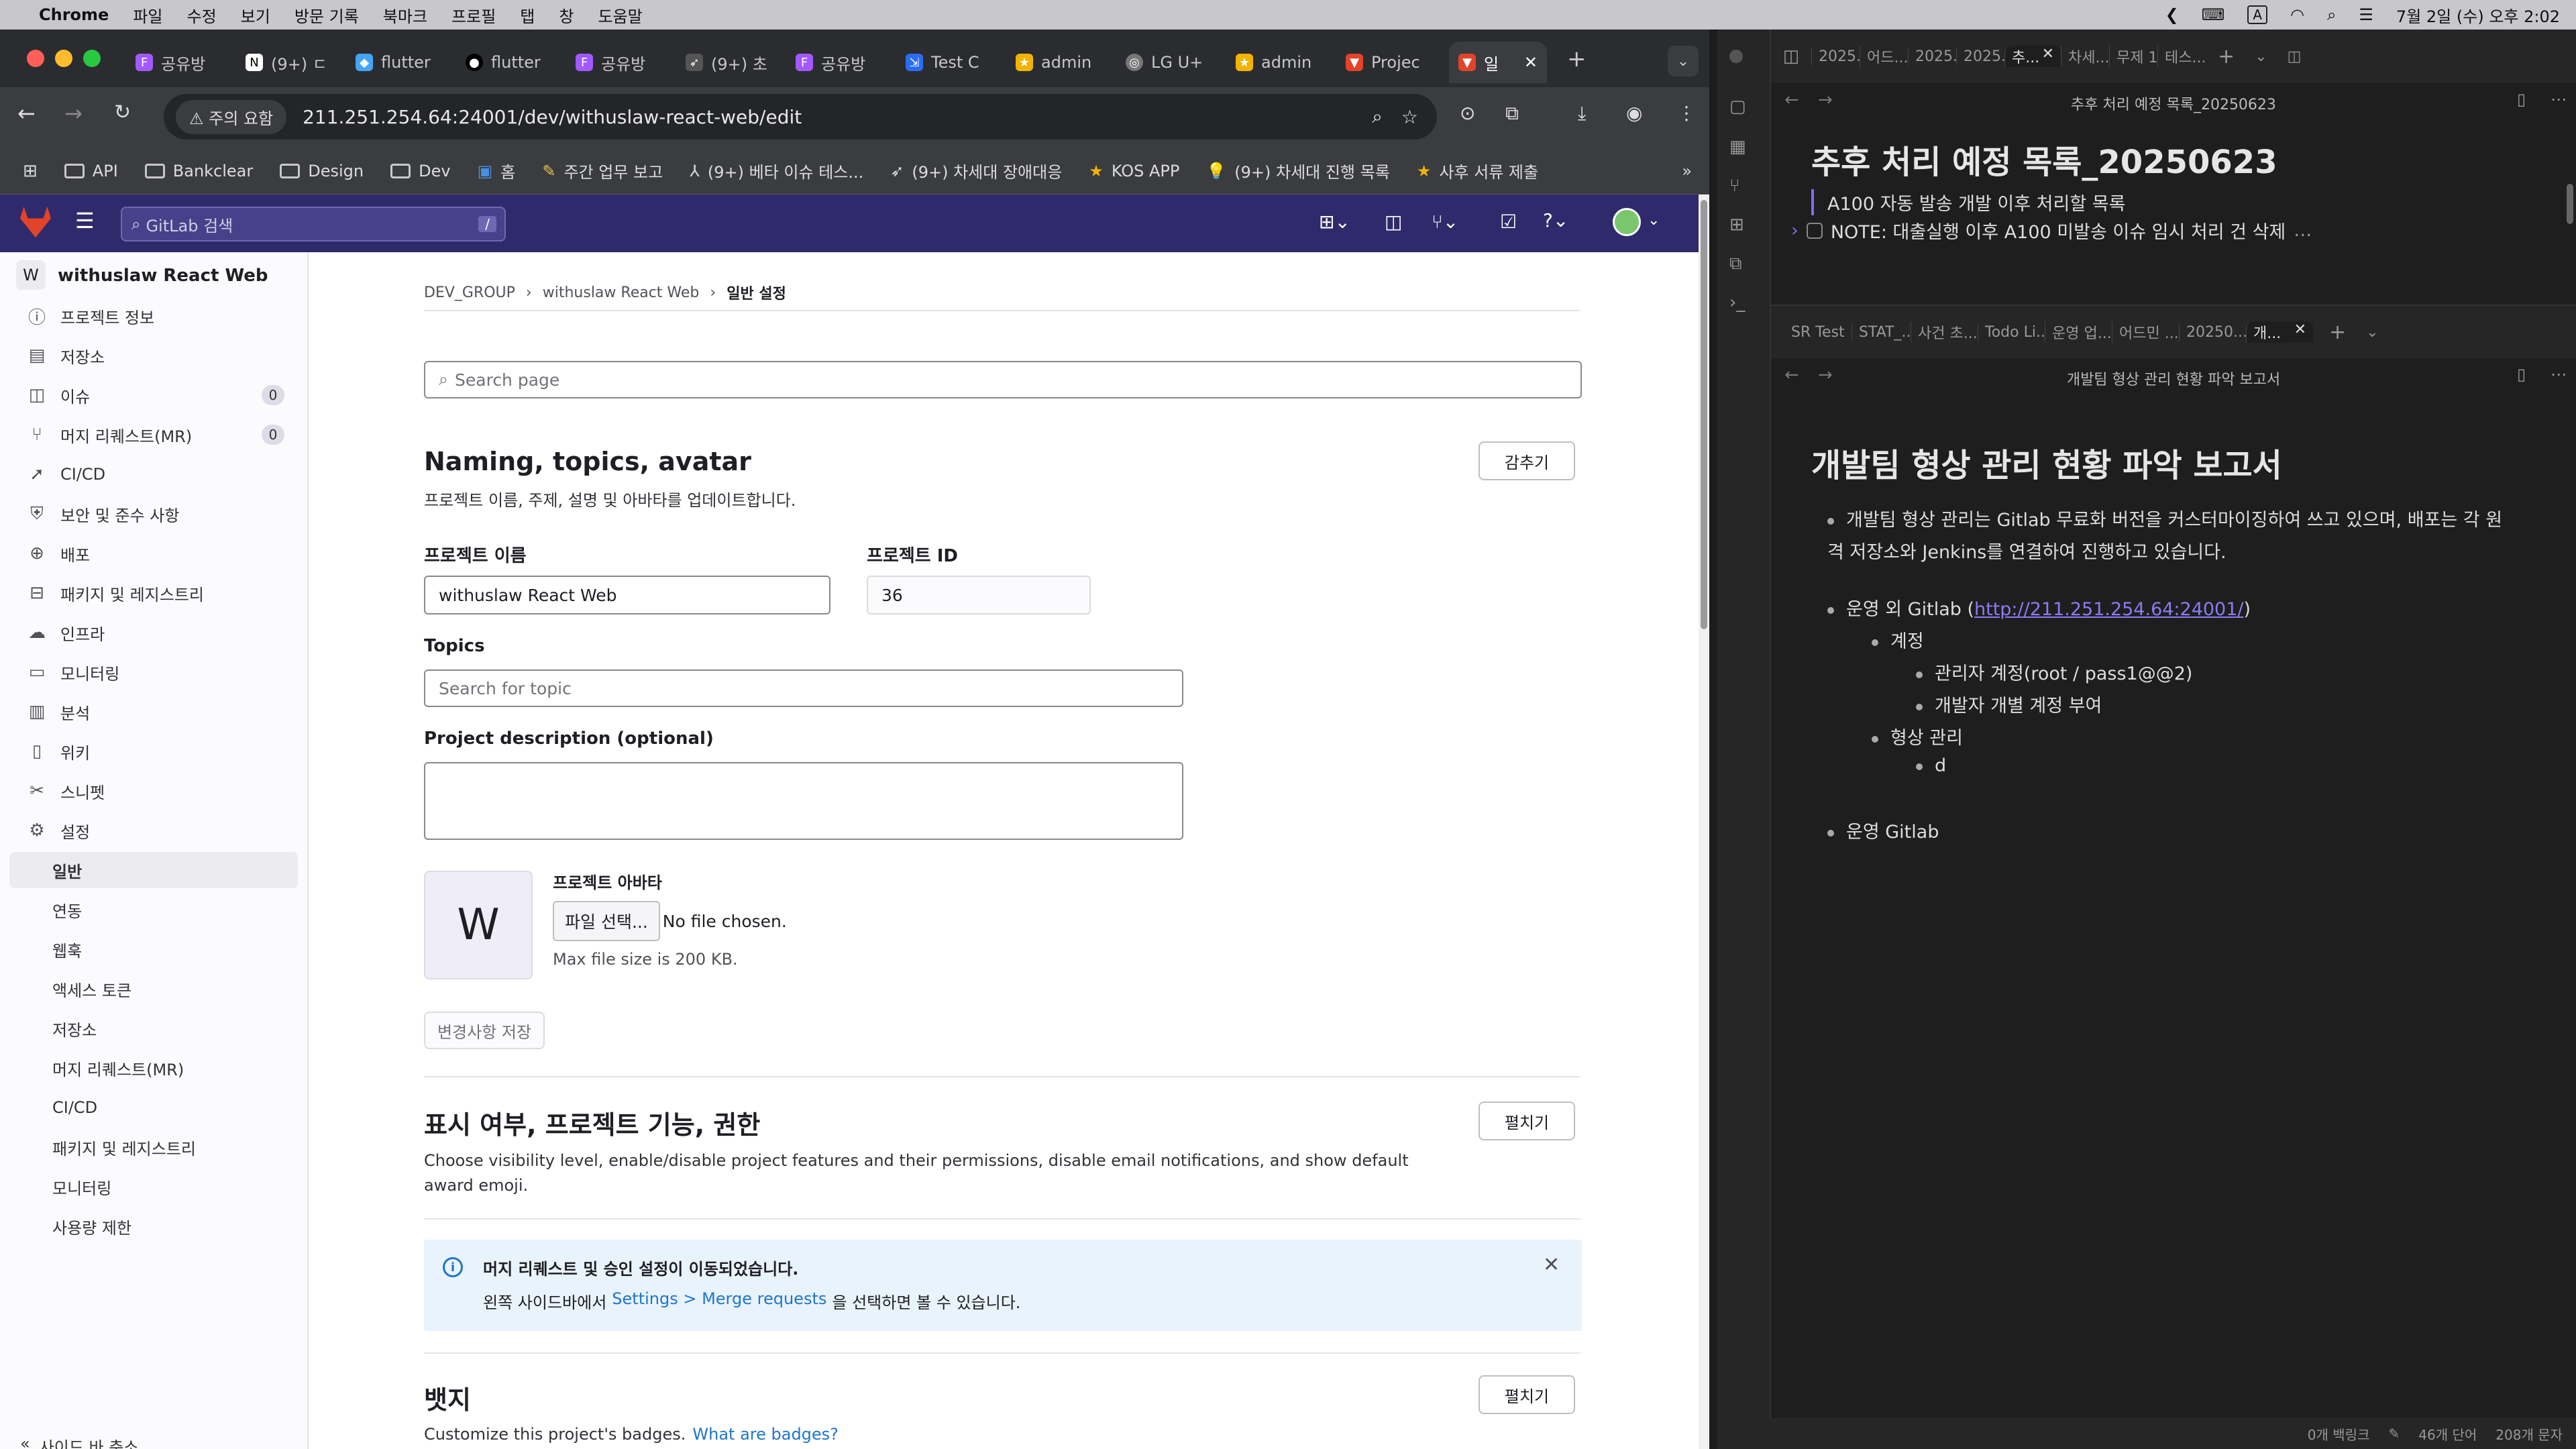 The width and height of the screenshot is (2576, 1449). I want to click on nav-settings: ⚙ 설정, so click(153, 830).